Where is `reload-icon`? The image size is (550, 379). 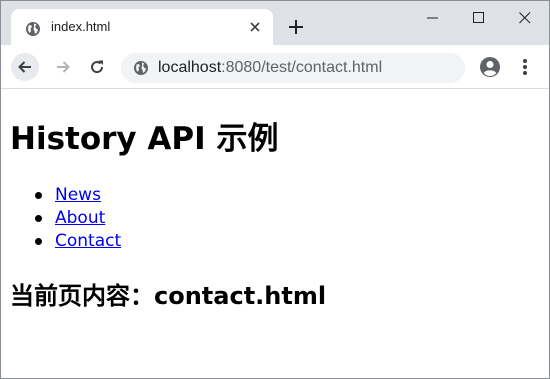 reload-icon is located at coordinates (97, 67).